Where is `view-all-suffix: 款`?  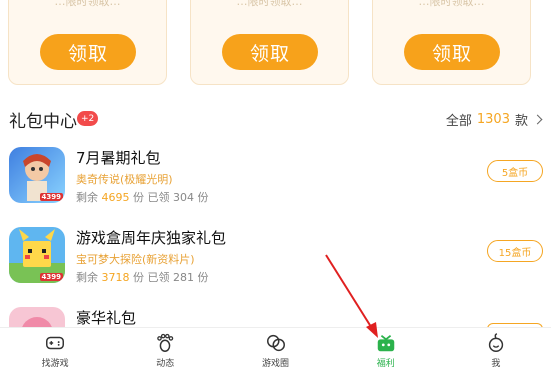
view-all-suffix: 款 is located at coordinates (521, 121).